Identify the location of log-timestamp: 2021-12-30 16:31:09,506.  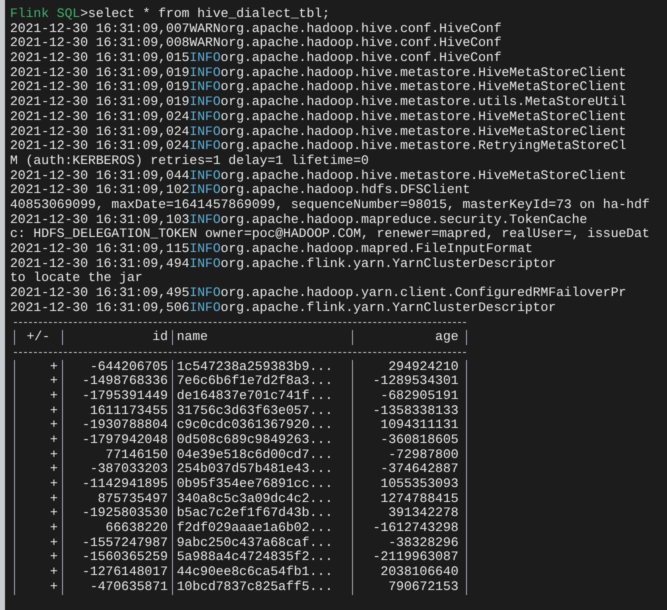
(100, 307).